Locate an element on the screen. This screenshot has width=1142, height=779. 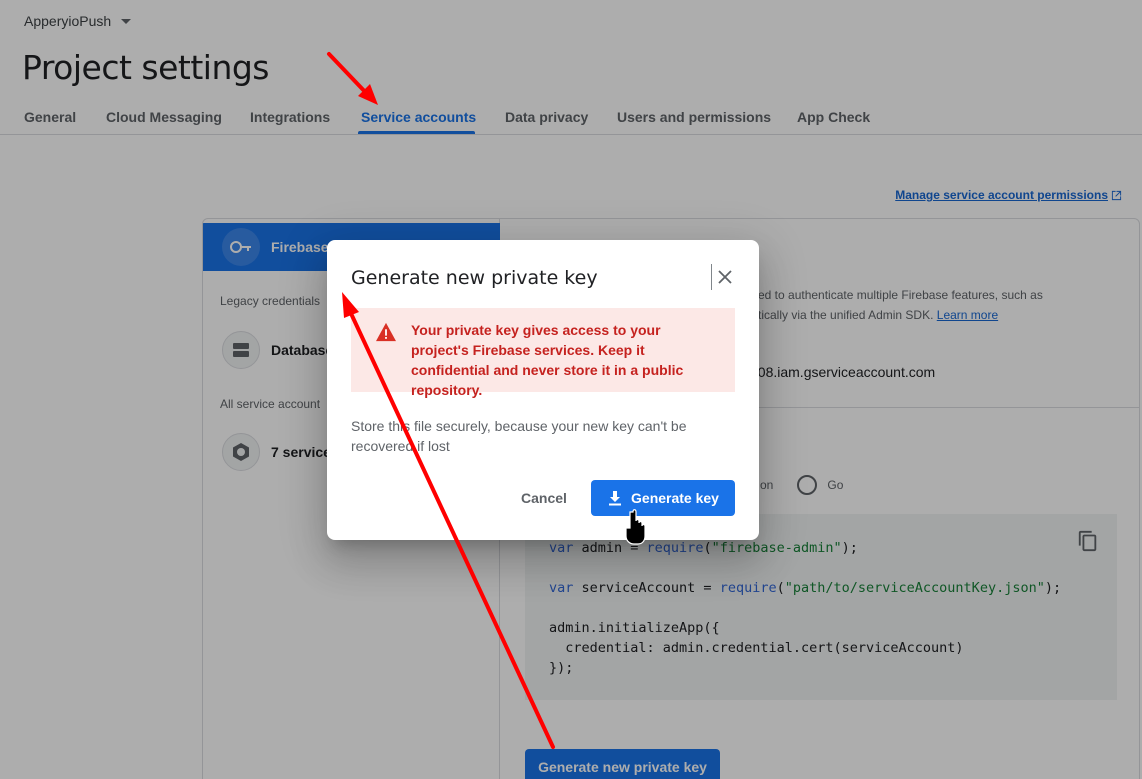
cancel-button: Cancel is located at coordinates (544, 498).